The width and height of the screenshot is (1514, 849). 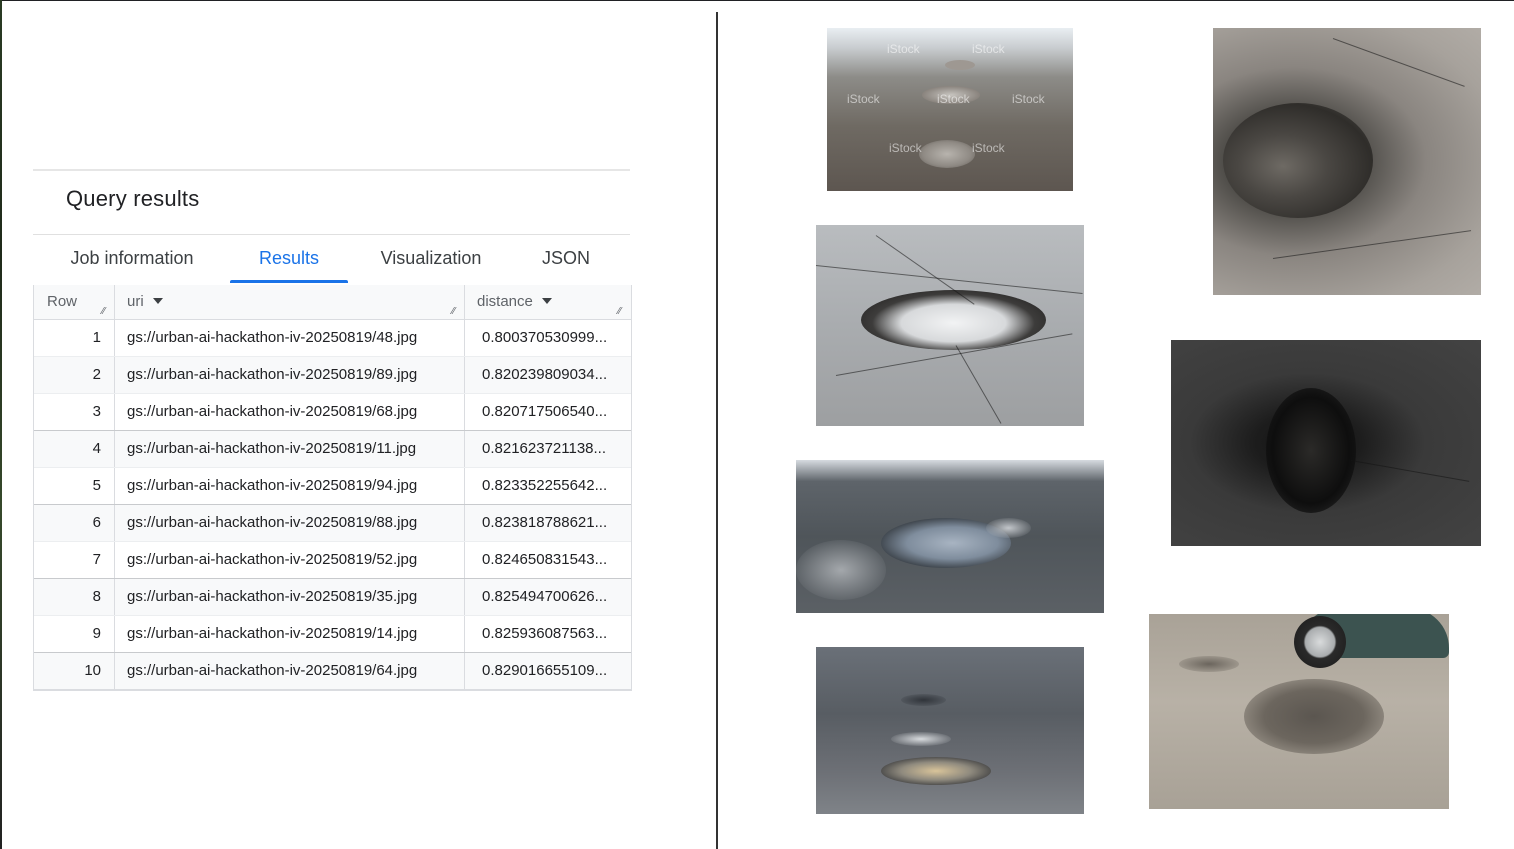 What do you see at coordinates (505, 301) in the screenshot?
I see `column-header-distance-label: distance` at bounding box center [505, 301].